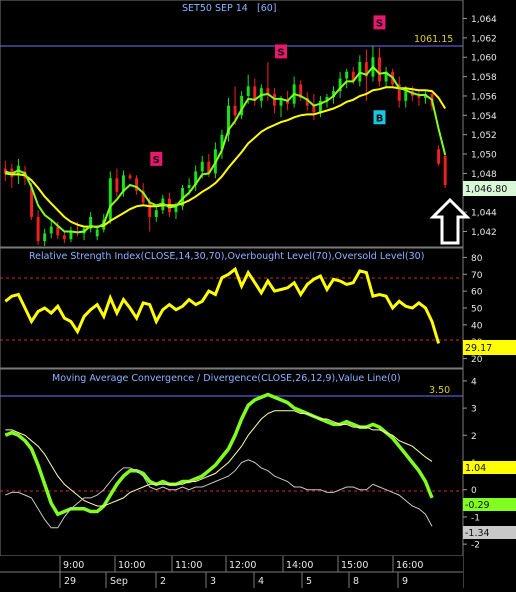  What do you see at coordinates (405, 581) in the screenshot?
I see `date-label: 9` at bounding box center [405, 581].